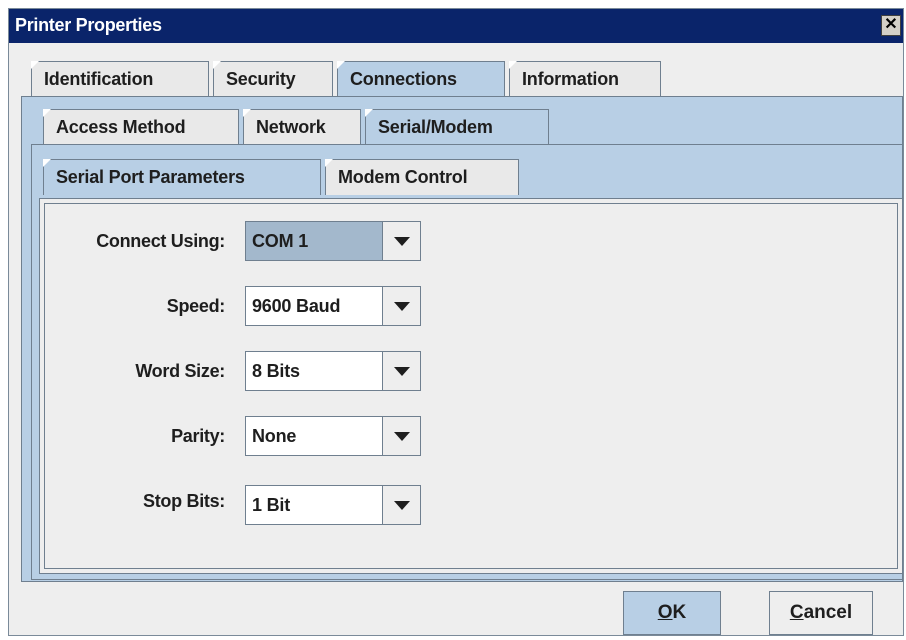 This screenshot has height=640, width=906. I want to click on cancel-mnemonic: C, so click(796, 612).